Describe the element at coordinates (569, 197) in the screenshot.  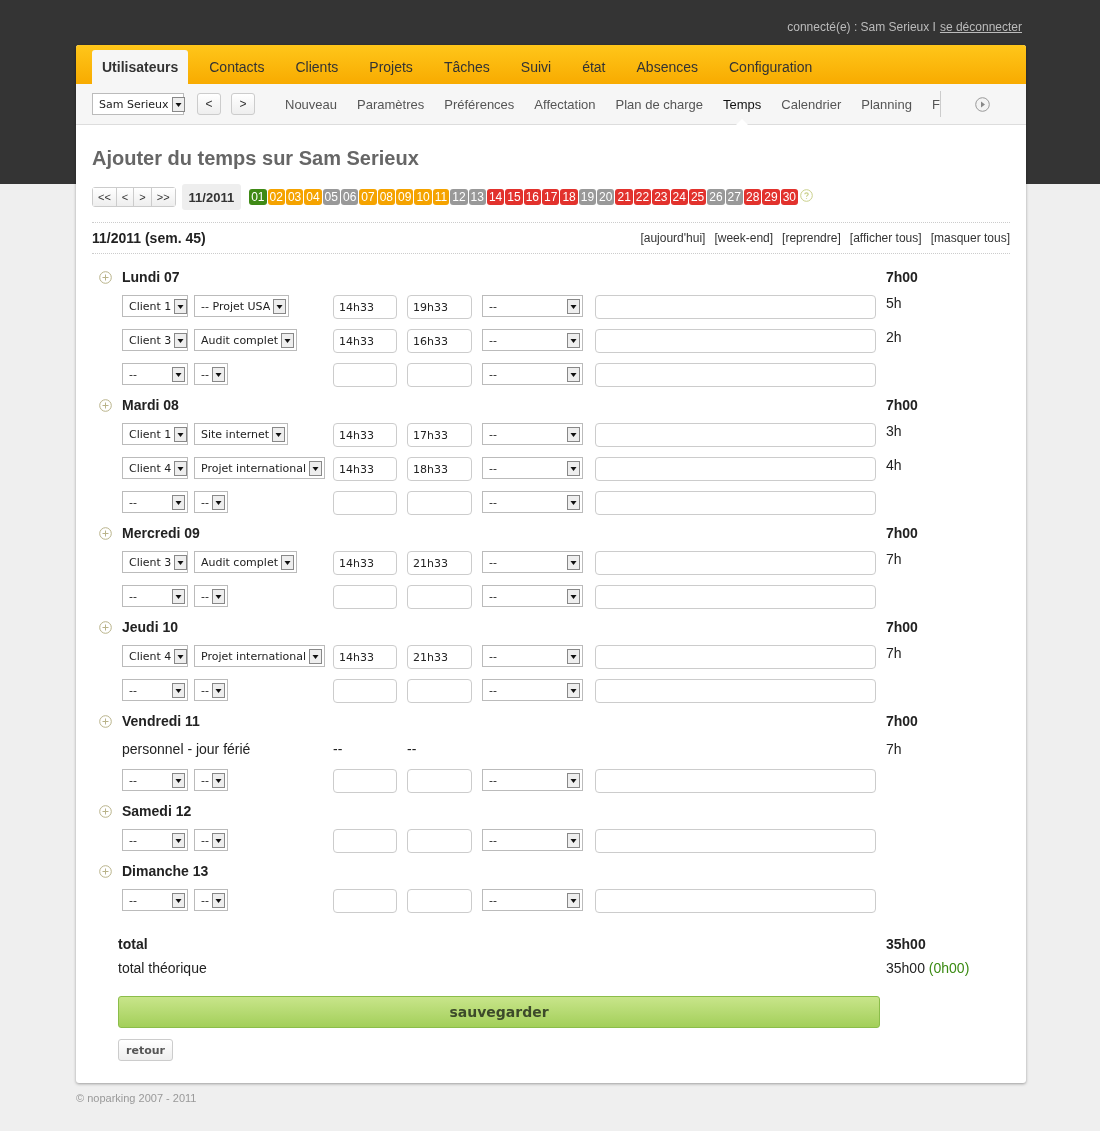
I see `day-chip: 18` at that location.